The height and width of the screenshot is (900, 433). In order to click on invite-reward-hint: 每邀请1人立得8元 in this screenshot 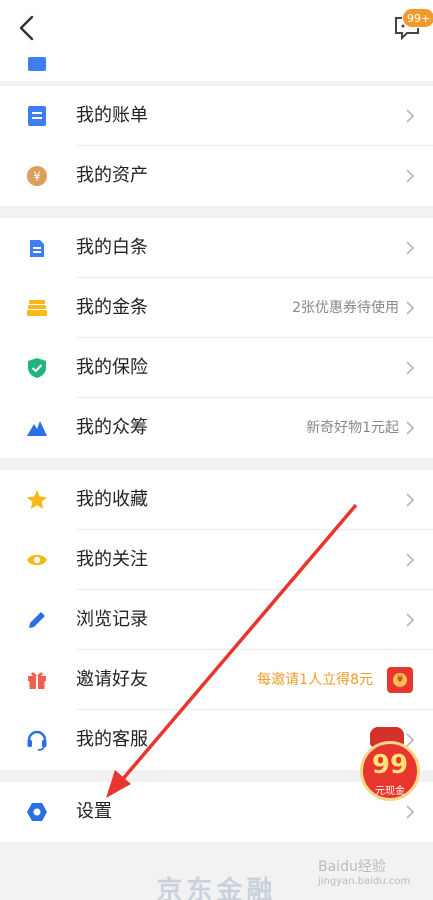, I will do `click(315, 680)`.